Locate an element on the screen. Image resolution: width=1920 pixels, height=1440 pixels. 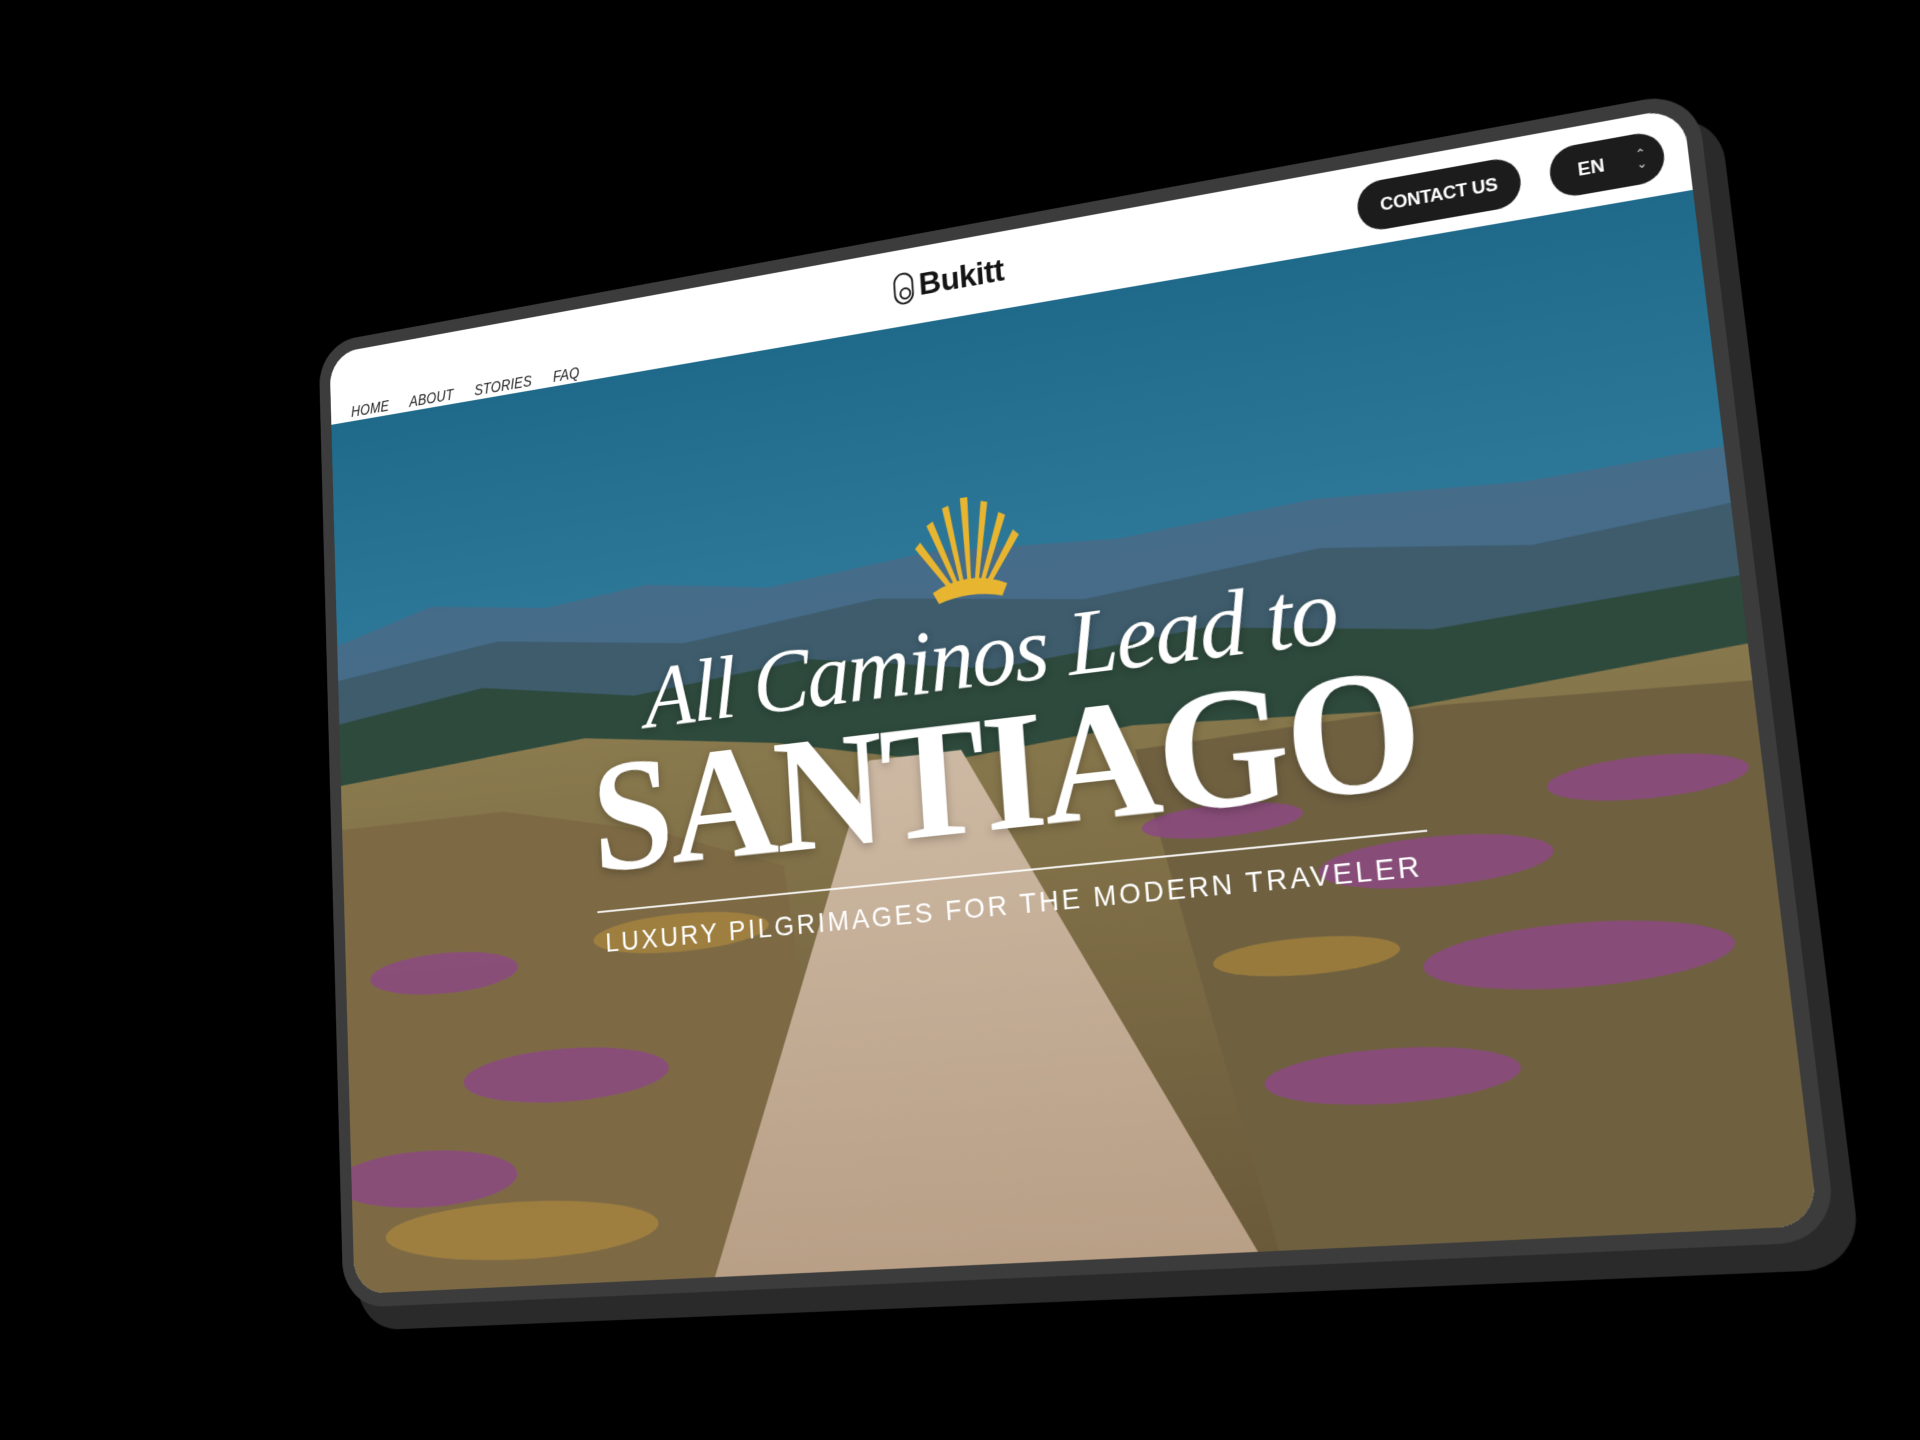
nav-stories: STORIES is located at coordinates (503, 387).